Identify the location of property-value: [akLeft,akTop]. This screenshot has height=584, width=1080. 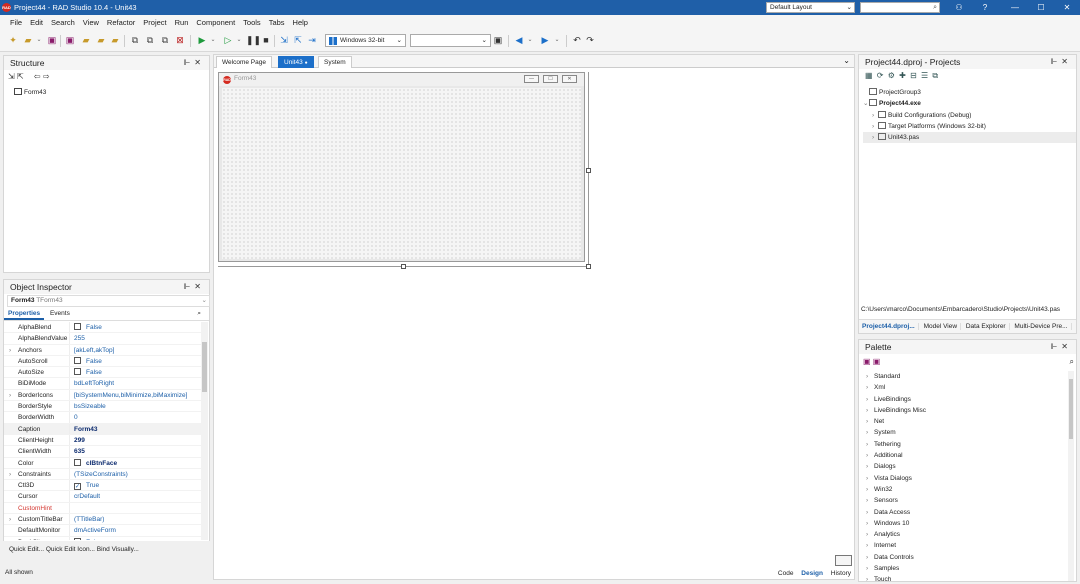
(135, 349).